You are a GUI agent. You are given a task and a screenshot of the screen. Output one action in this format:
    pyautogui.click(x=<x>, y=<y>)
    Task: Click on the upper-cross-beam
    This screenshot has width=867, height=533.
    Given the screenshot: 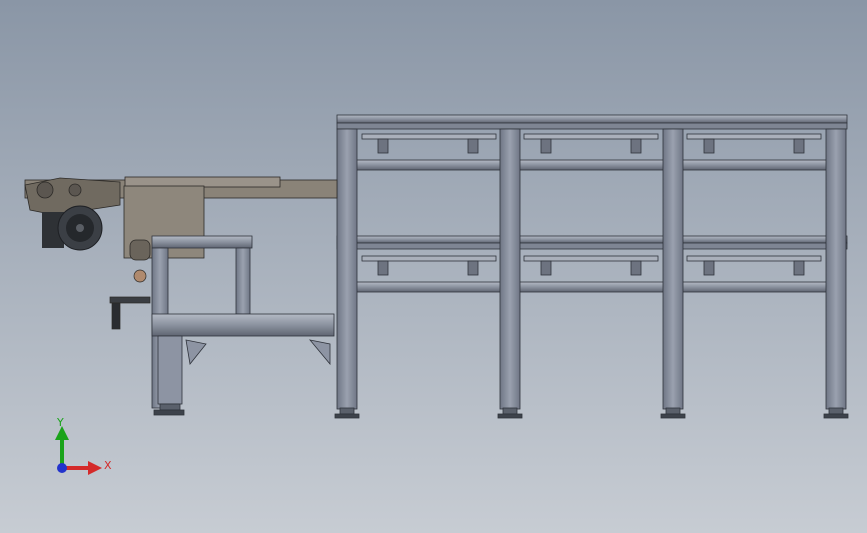 What is the action you would take?
    pyautogui.click(x=595, y=165)
    